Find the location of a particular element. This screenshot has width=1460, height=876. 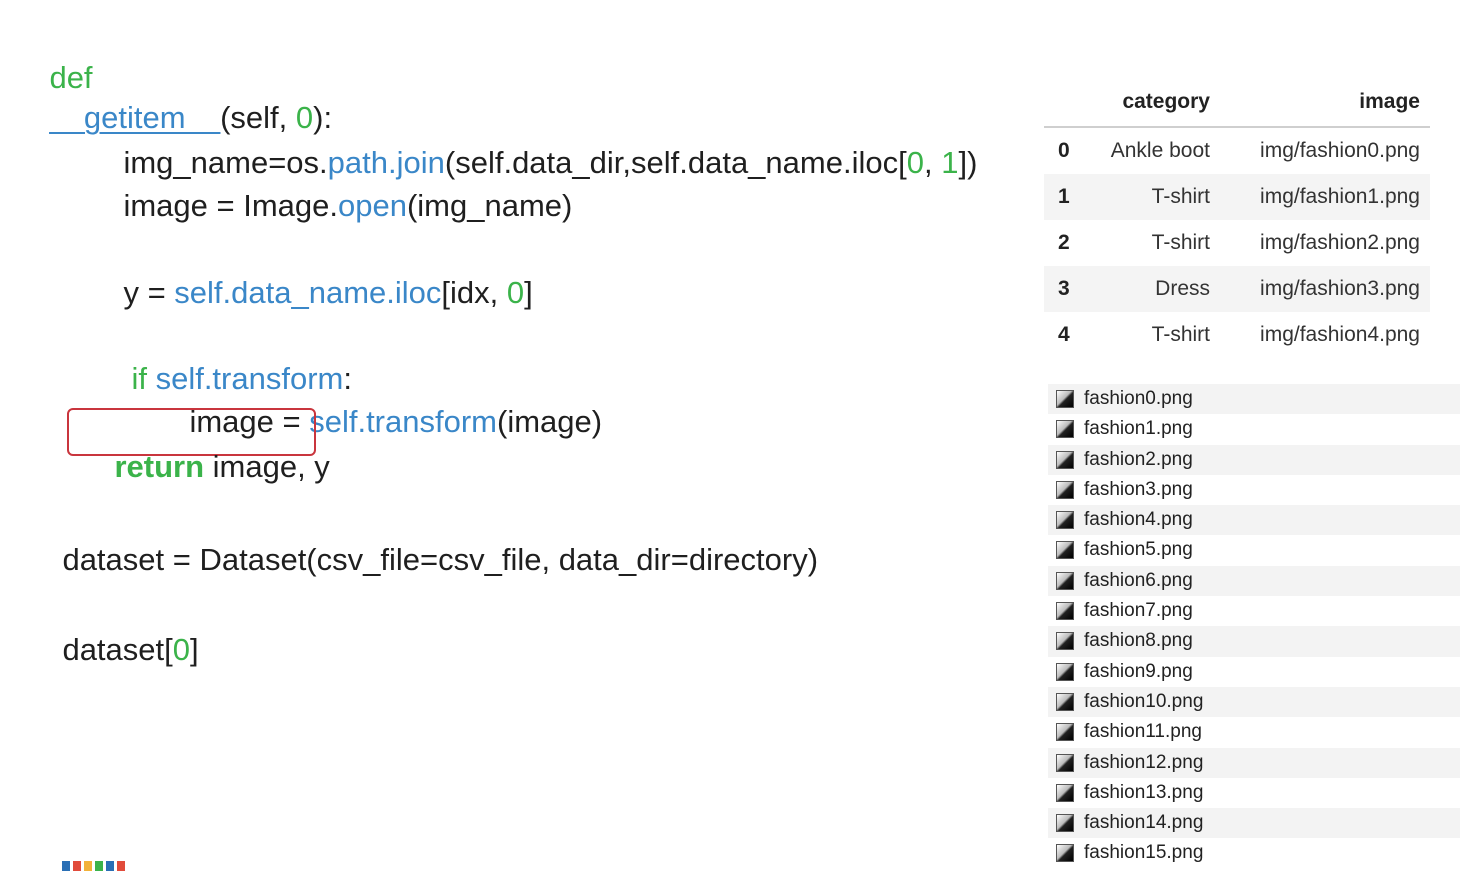

table-row: 1 T-shirt img/fashion1.png is located at coordinates (1237, 197).